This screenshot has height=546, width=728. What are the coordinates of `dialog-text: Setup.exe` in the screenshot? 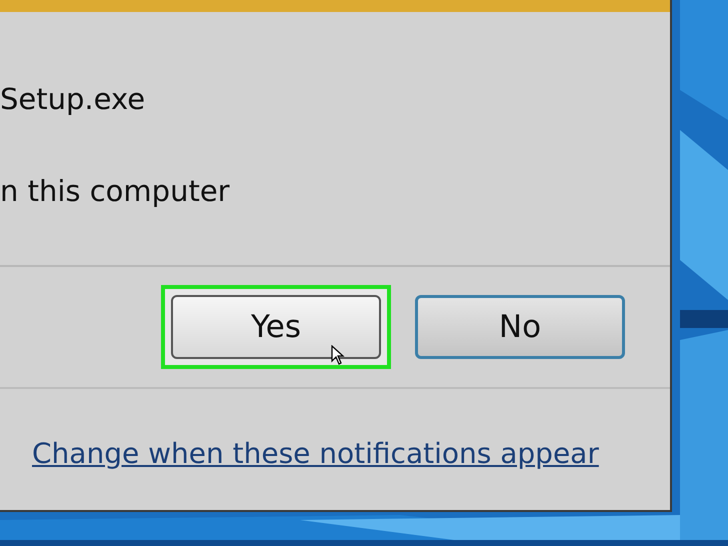 It's located at (73, 99).